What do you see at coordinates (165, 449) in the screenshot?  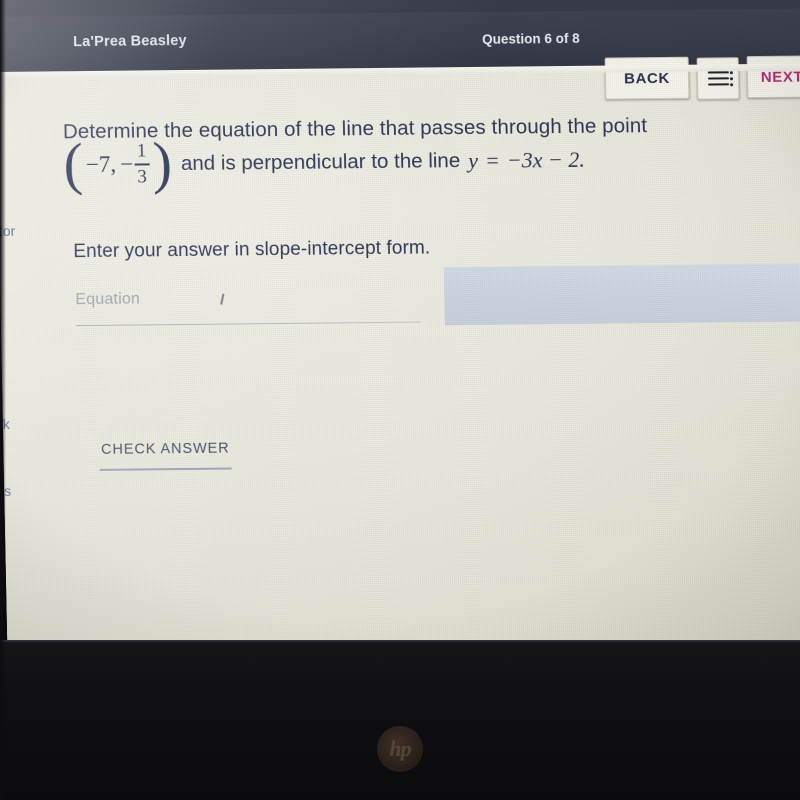 I see `check-answer-label: CHECK ANSWER` at bounding box center [165, 449].